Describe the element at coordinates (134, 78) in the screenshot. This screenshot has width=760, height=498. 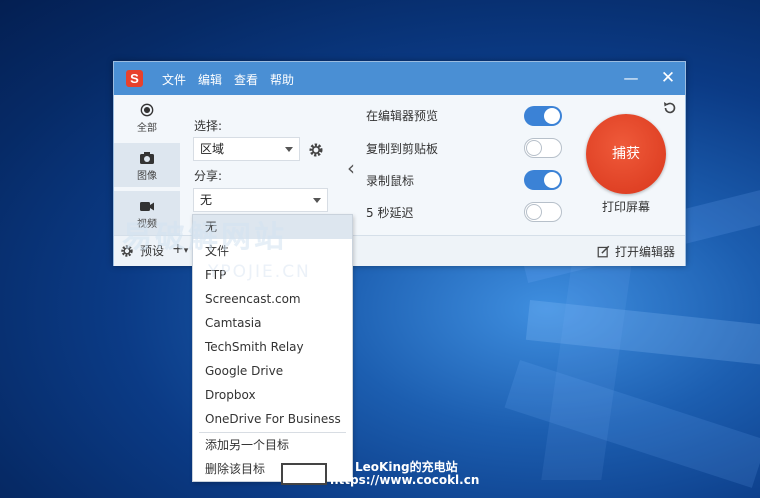
I see `snagit-logo-icon: S` at that location.